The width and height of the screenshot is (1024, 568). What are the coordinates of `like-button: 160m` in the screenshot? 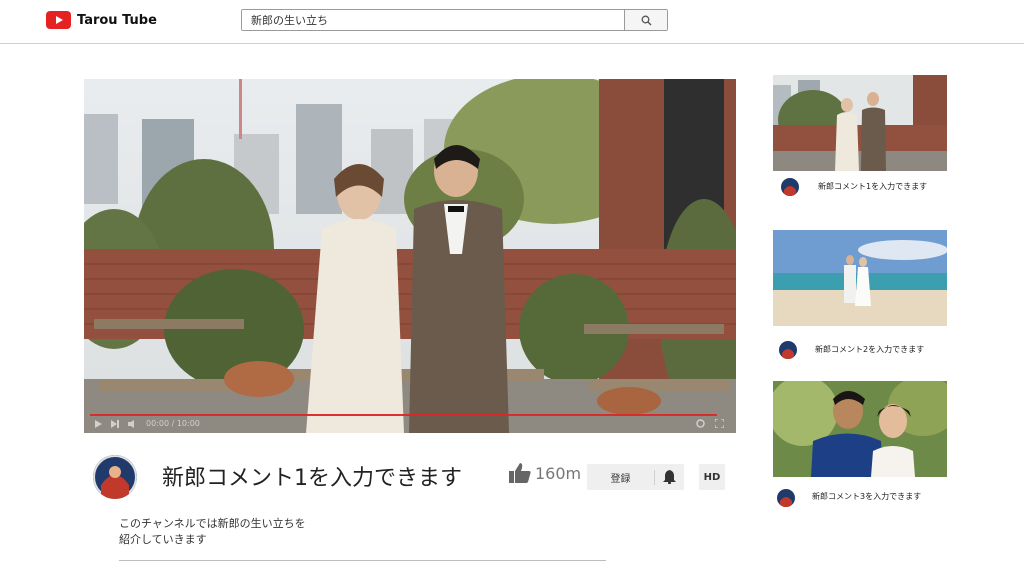 It's located at (545, 473).